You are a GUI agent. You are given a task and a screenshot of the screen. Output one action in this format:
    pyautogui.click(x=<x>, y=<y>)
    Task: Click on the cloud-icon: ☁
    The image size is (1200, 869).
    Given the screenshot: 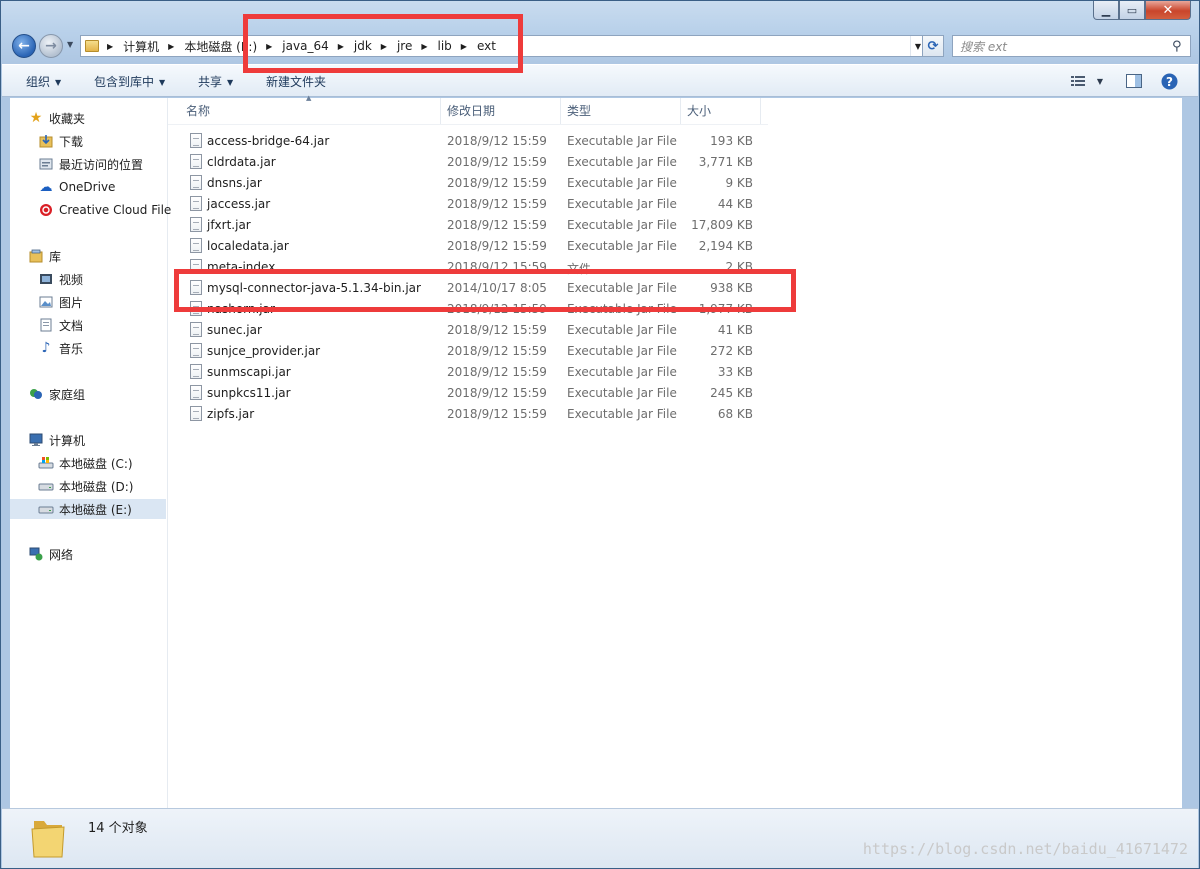 What is the action you would take?
    pyautogui.click(x=46, y=187)
    